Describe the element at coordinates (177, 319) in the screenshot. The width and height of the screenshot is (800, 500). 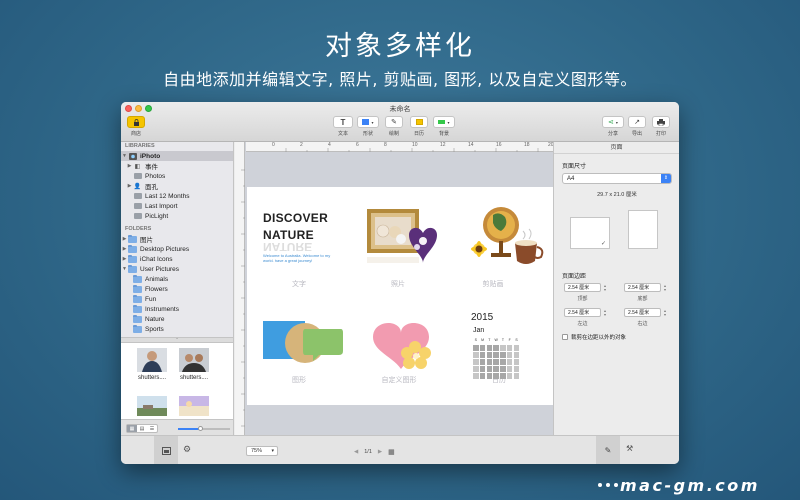
I see `sidebar-item-nature: Nature` at that location.